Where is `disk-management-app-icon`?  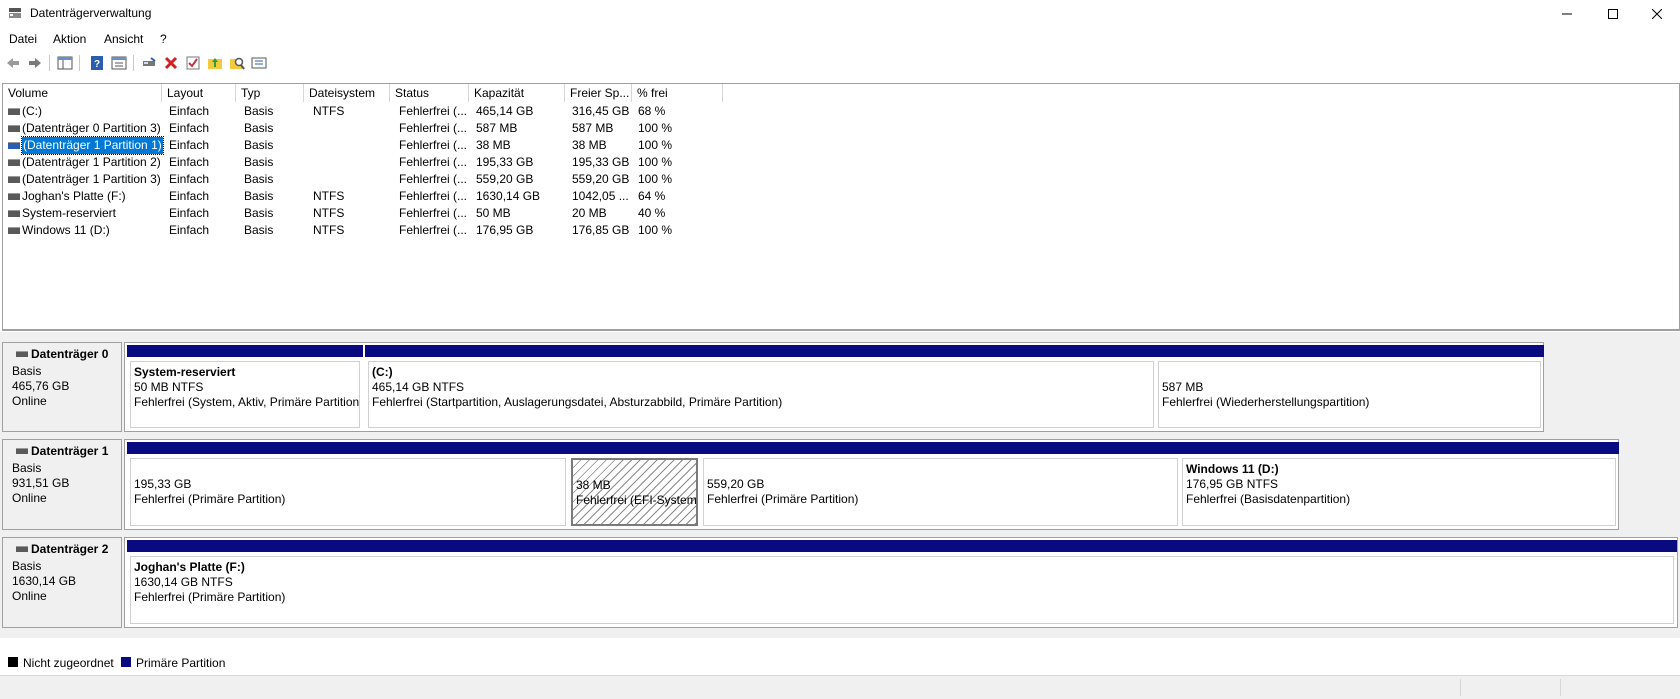 disk-management-app-icon is located at coordinates (15, 13).